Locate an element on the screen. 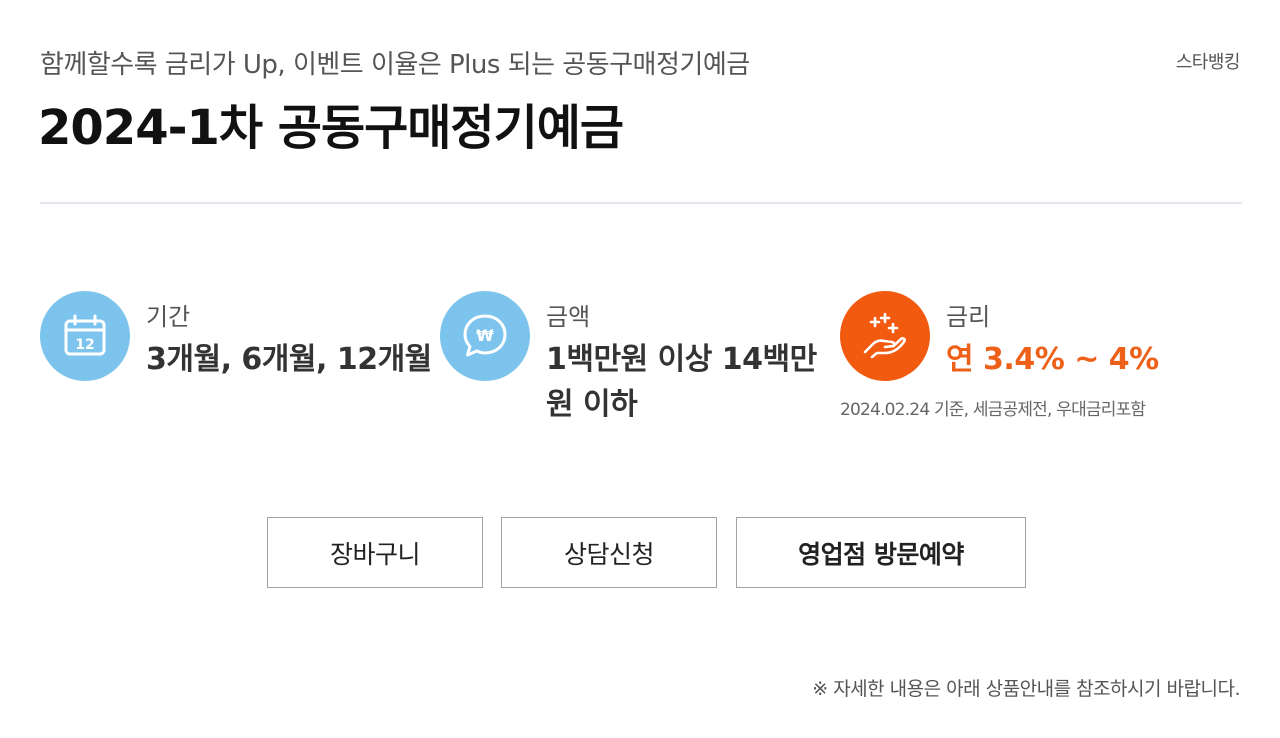 This screenshot has height=738, width=1280. won-chat-bubble-icon: ₩ is located at coordinates (485, 336).